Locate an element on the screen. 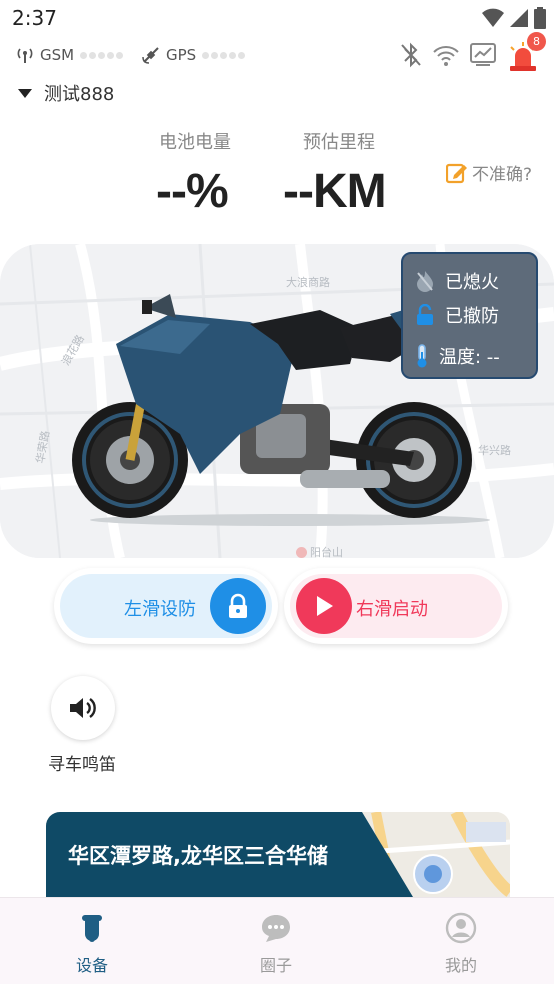 The width and height of the screenshot is (554, 984). slide-start-knob is located at coordinates (324, 606).